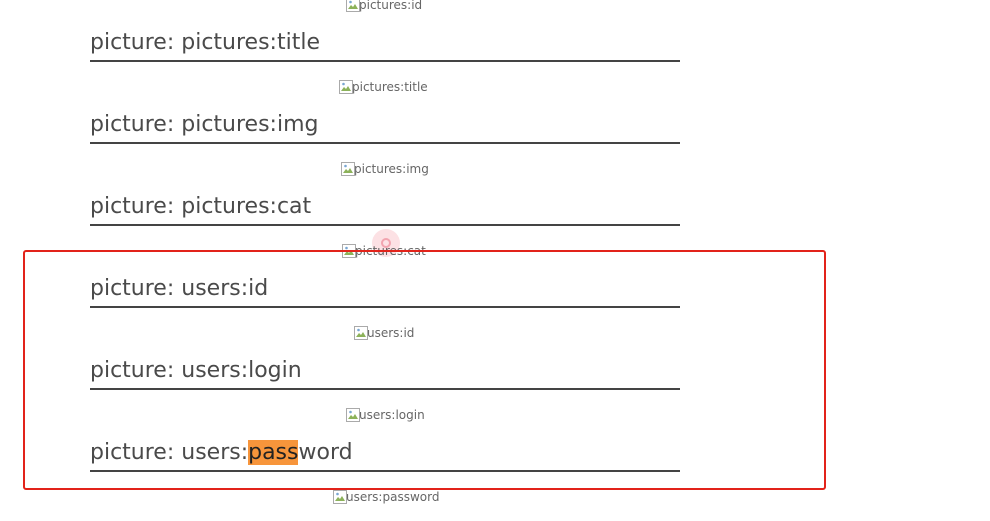  I want to click on picture-heading: picture: pictures:title, so click(385, 45).